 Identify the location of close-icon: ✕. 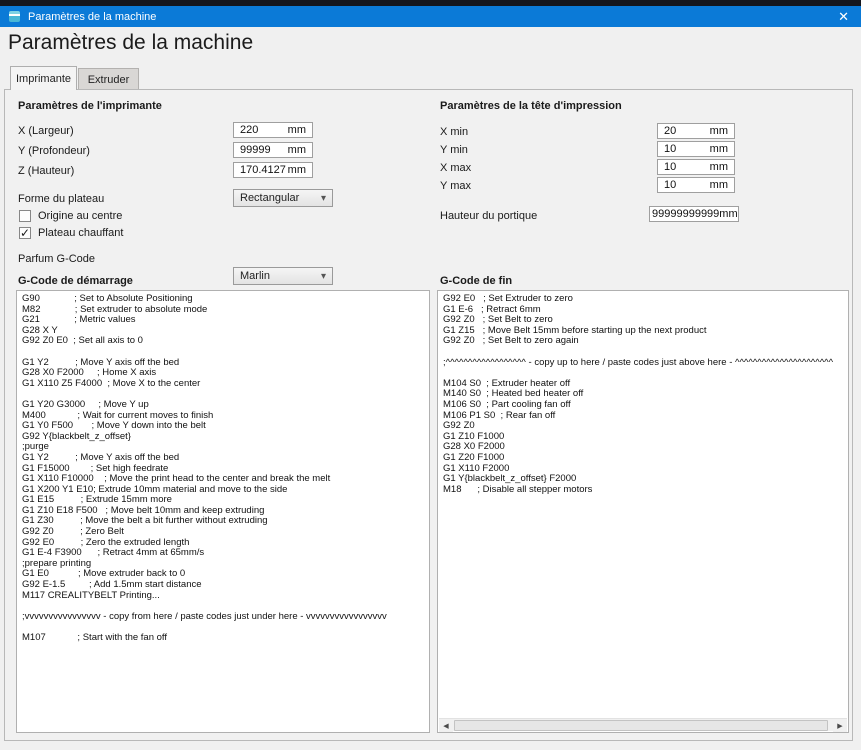
(843, 16).